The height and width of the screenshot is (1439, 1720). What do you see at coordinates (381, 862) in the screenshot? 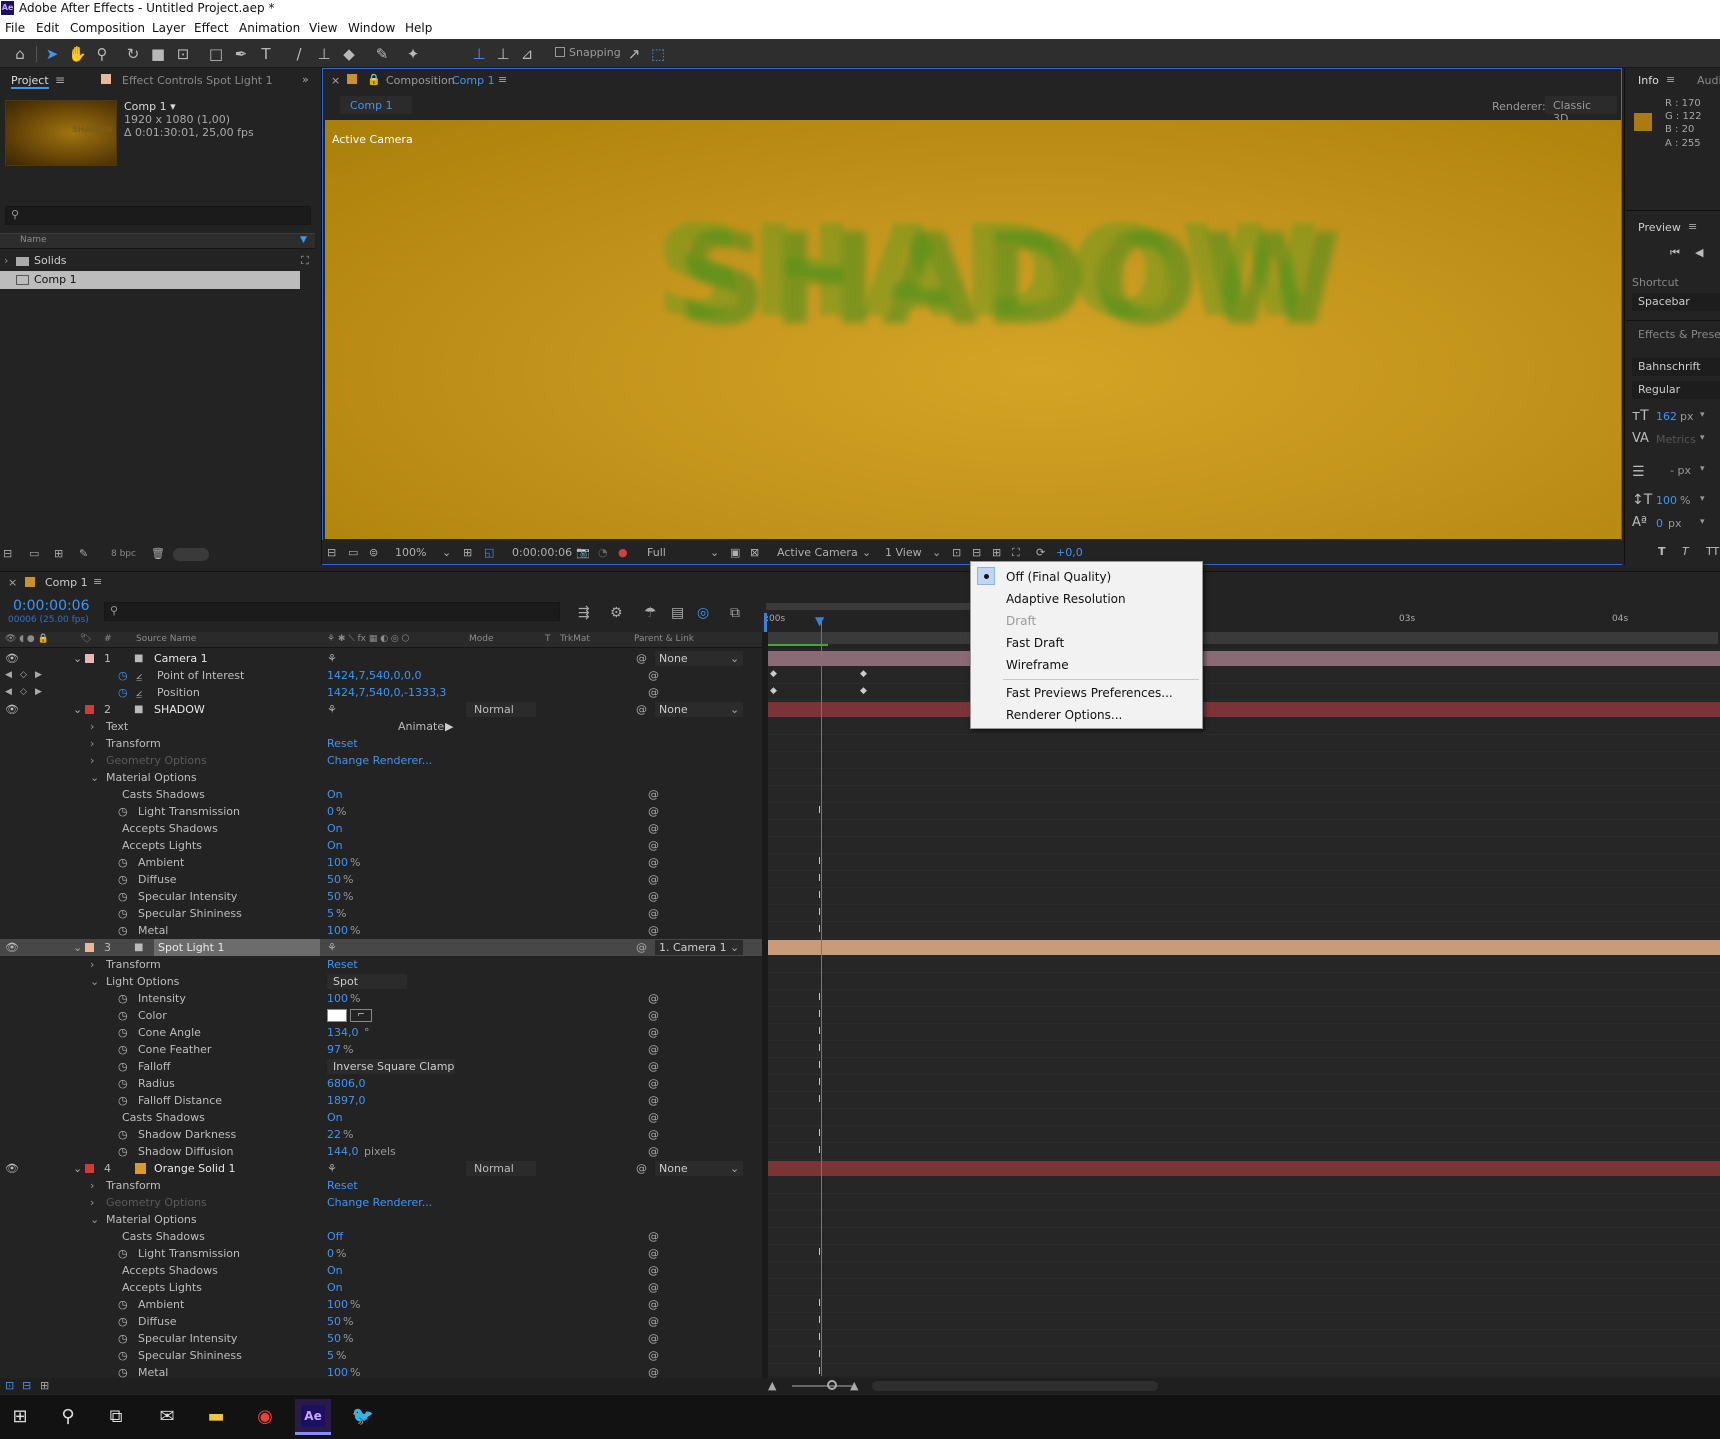
I see `property-row: ◷ Ambient 100% @` at bounding box center [381, 862].